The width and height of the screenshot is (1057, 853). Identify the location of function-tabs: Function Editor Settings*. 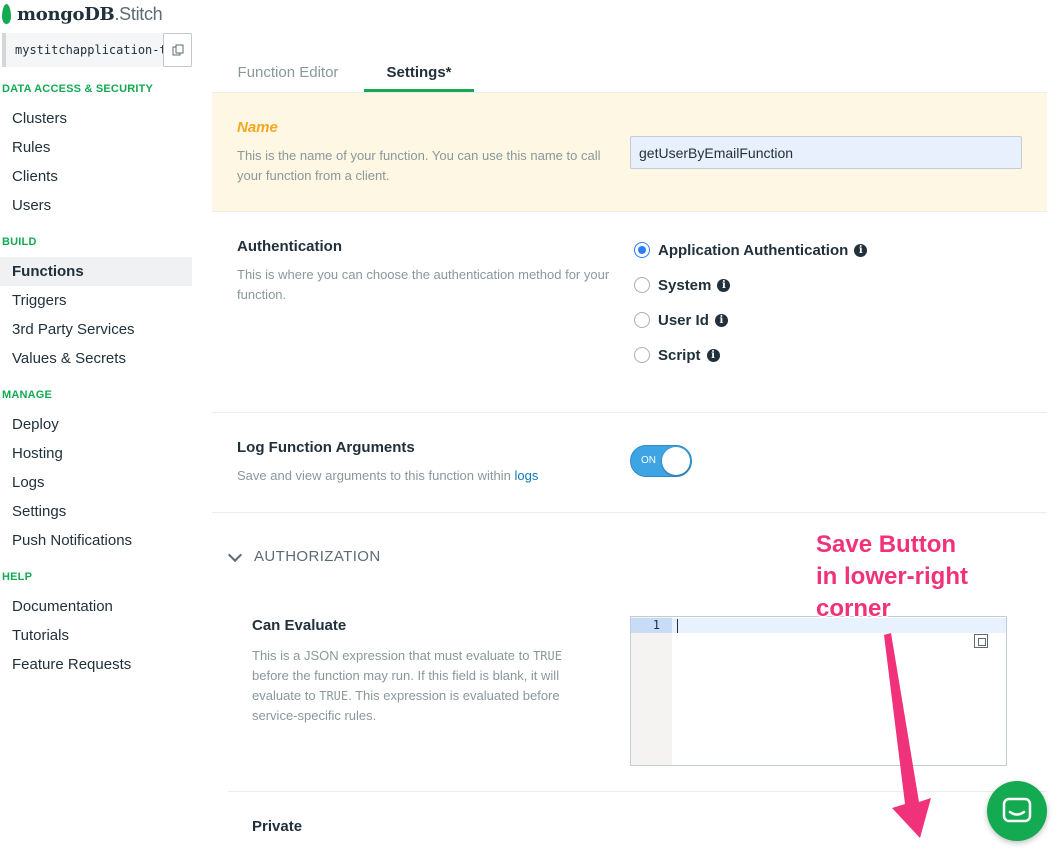
(629, 74).